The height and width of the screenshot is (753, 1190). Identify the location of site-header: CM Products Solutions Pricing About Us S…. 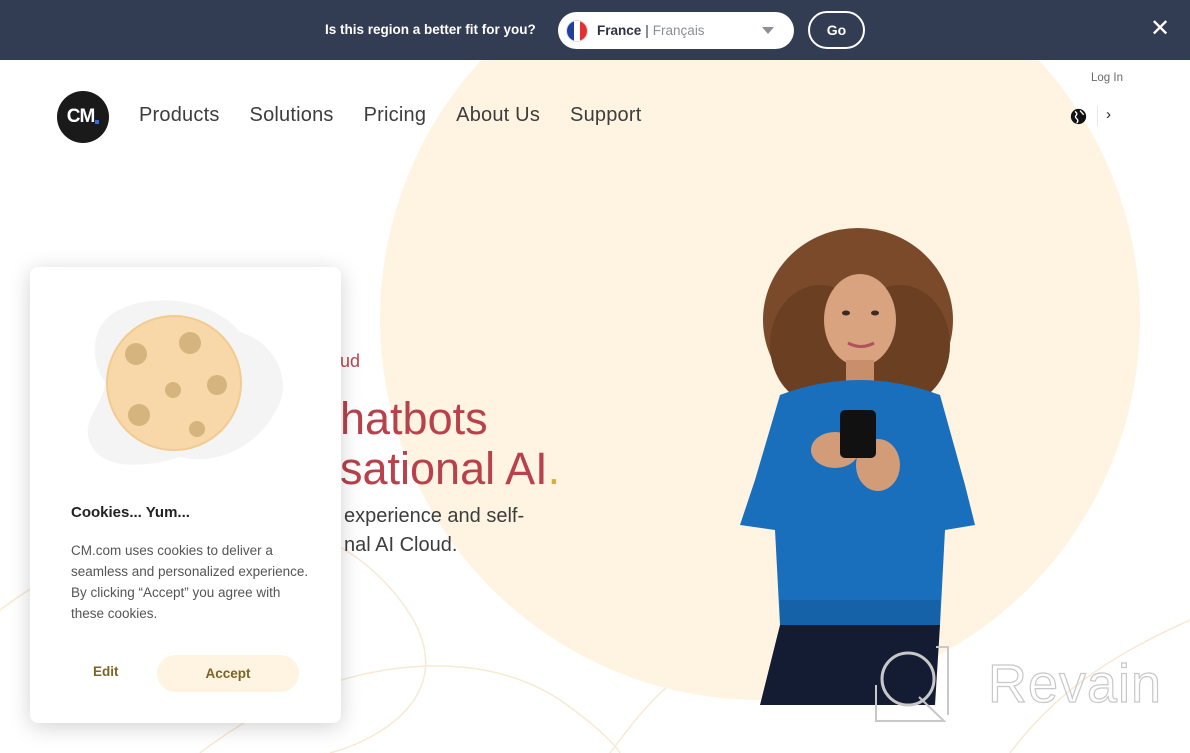
(595, 115).